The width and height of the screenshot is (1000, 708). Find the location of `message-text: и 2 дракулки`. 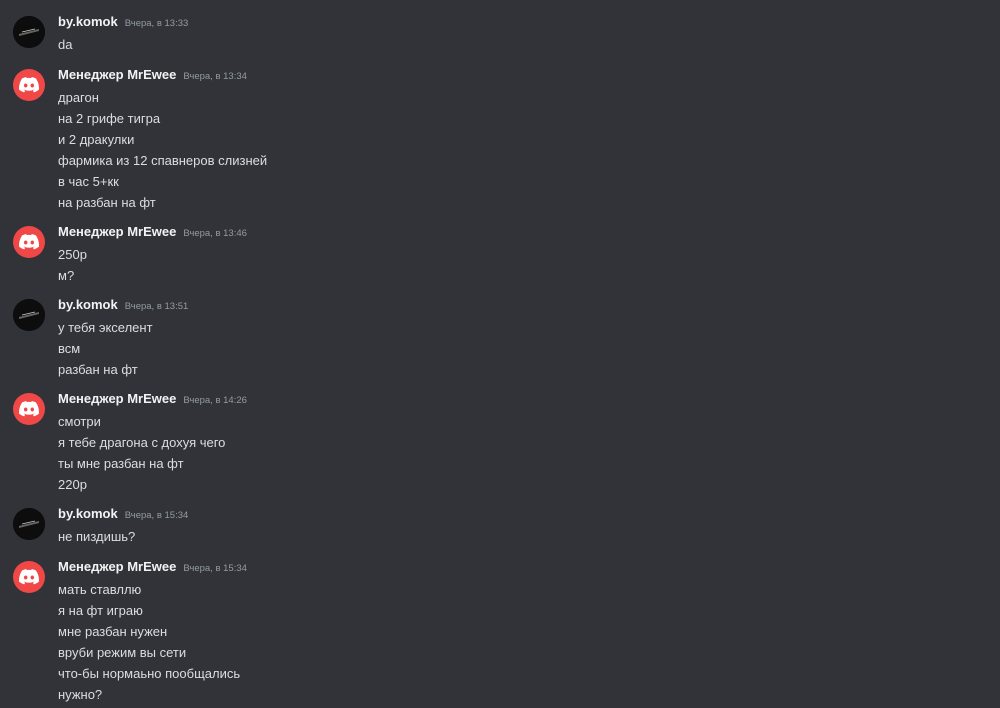

message-text: и 2 дракулки is located at coordinates (96, 139).